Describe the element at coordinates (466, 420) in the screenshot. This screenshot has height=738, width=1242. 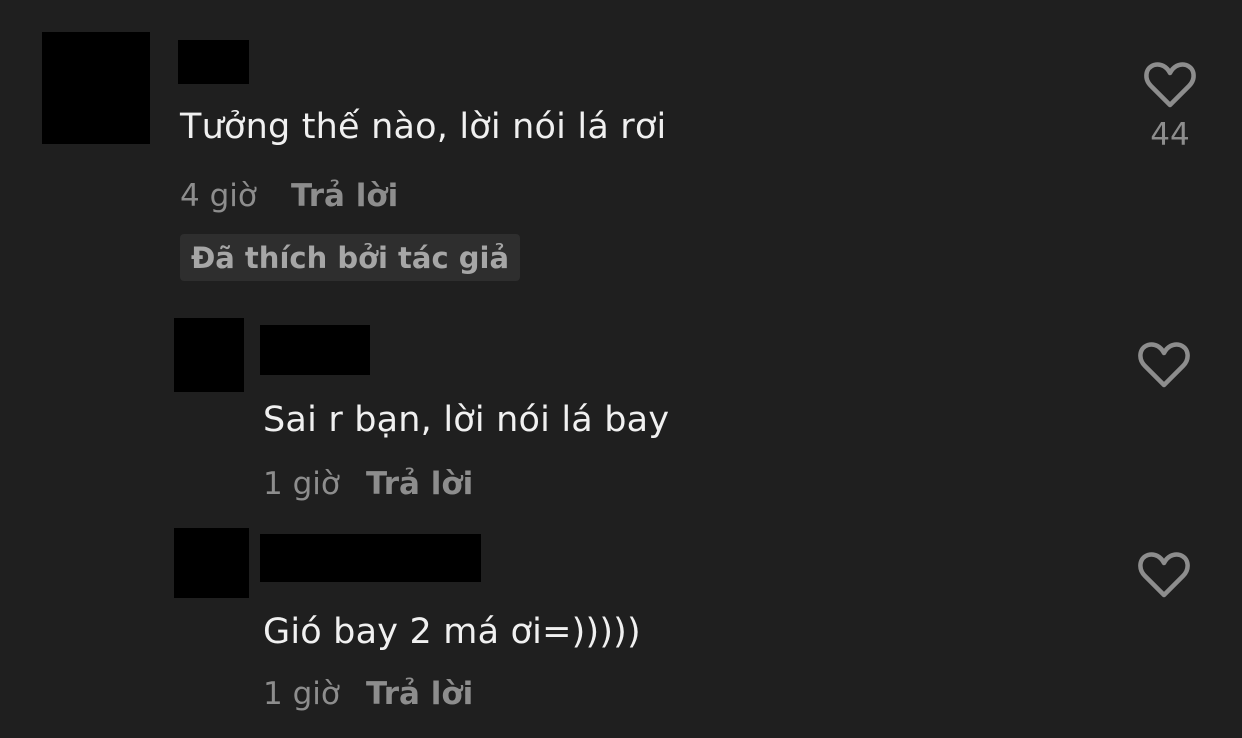
I see `reply-text: Sai r bạn, lời nói lá bay` at that location.